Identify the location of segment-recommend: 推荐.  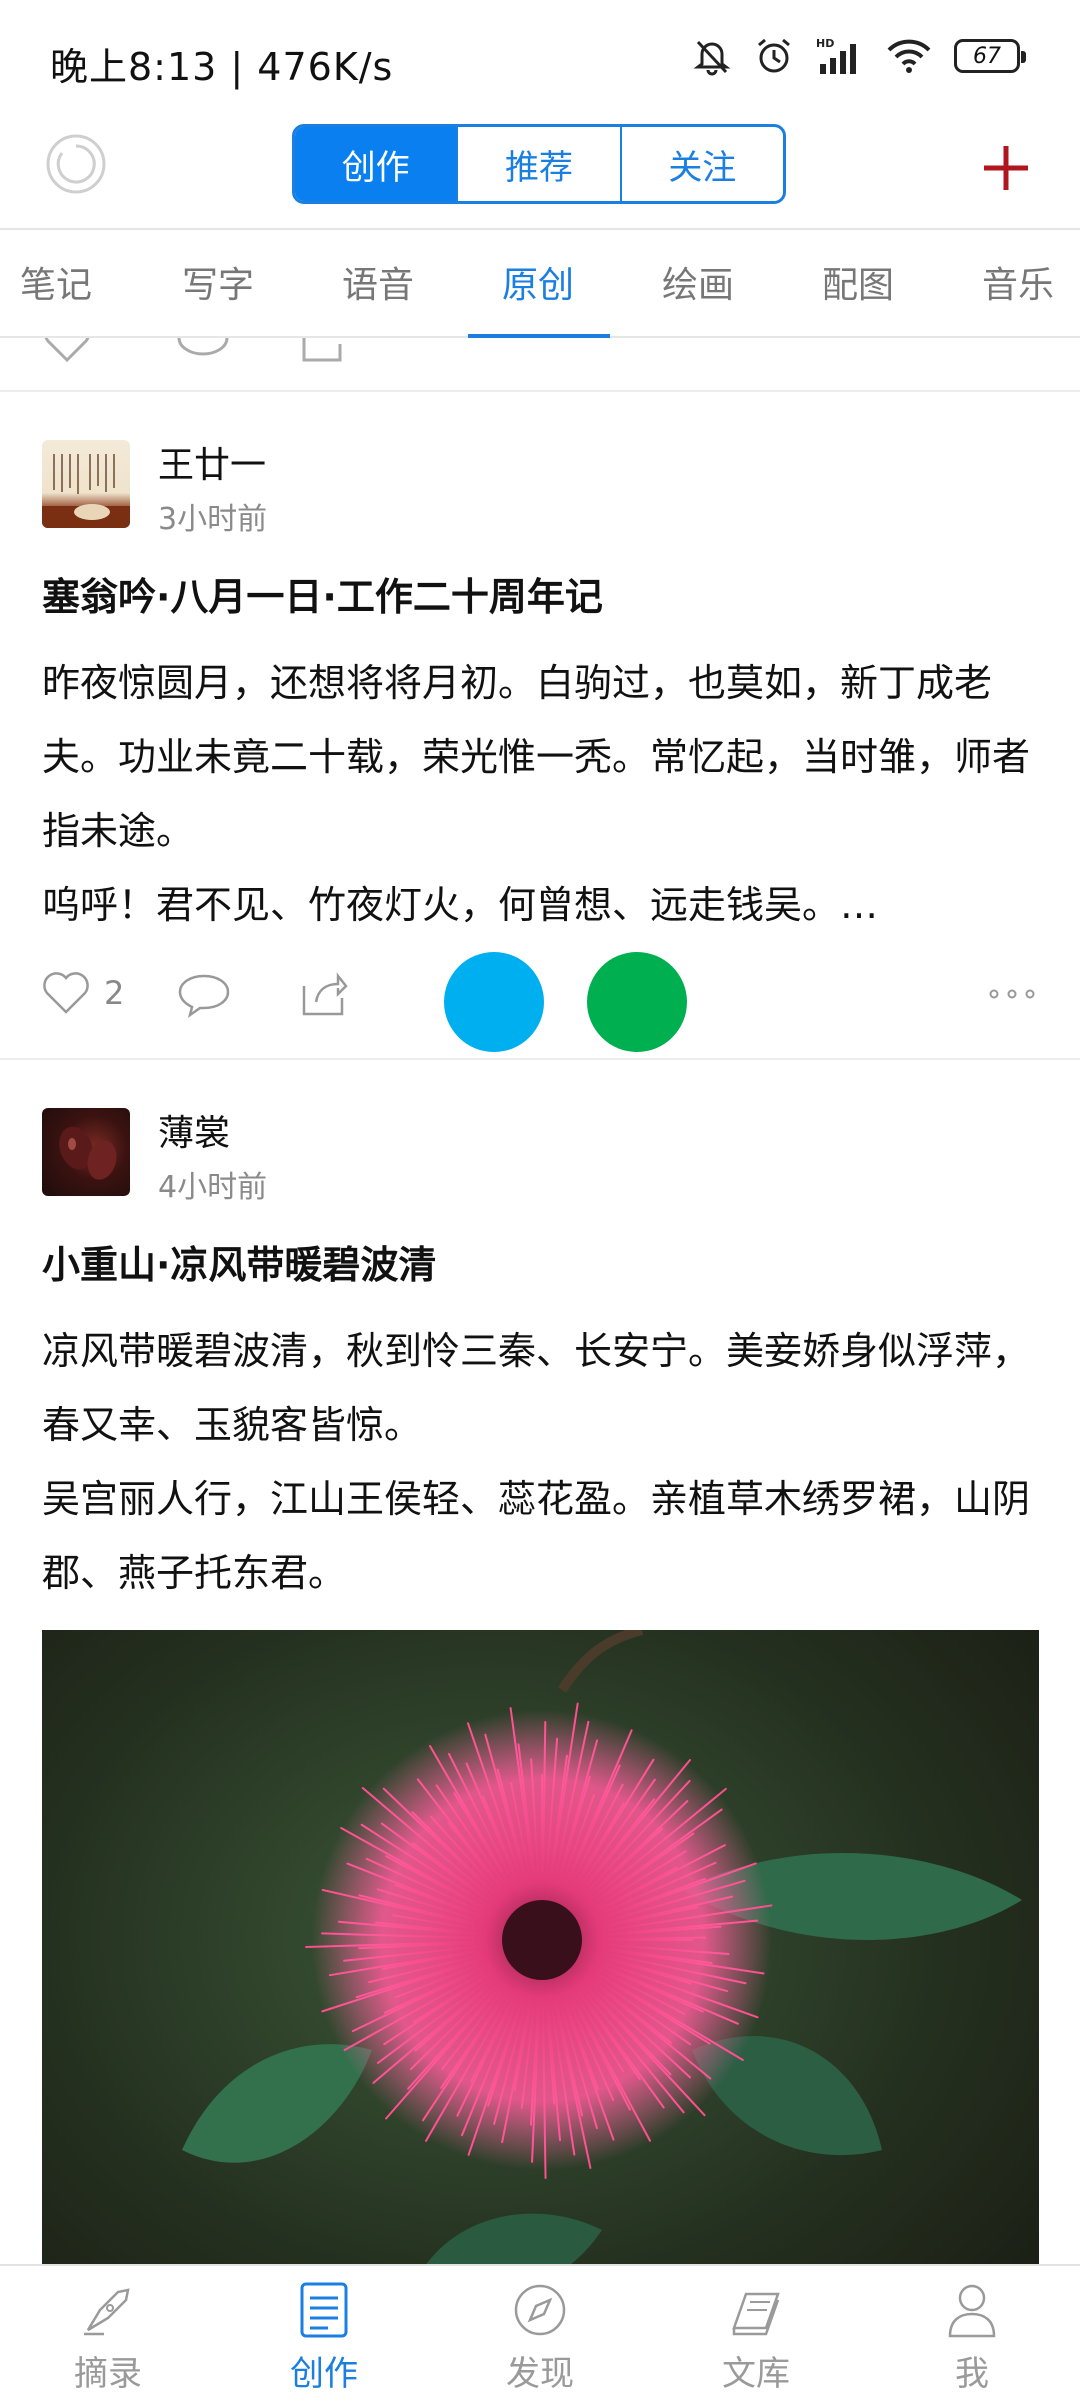
(537, 164).